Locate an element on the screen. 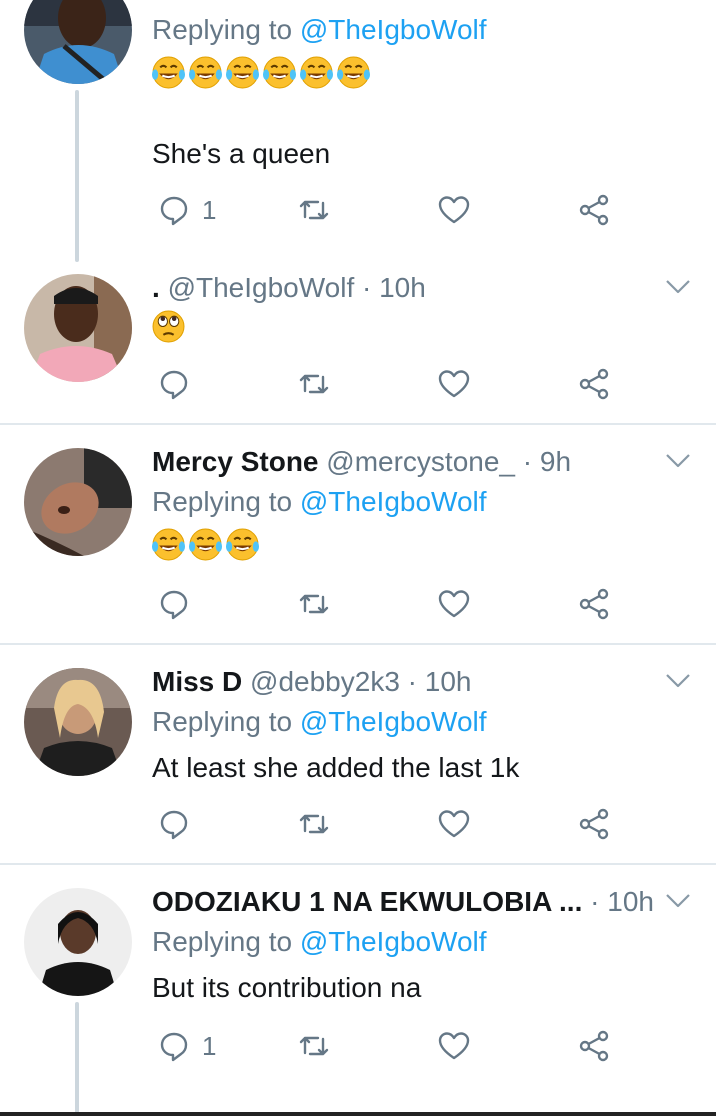  tweet-header: ODOZIAKU 1 NA EKWULOBIA ... · 10h is located at coordinates (403, 902).